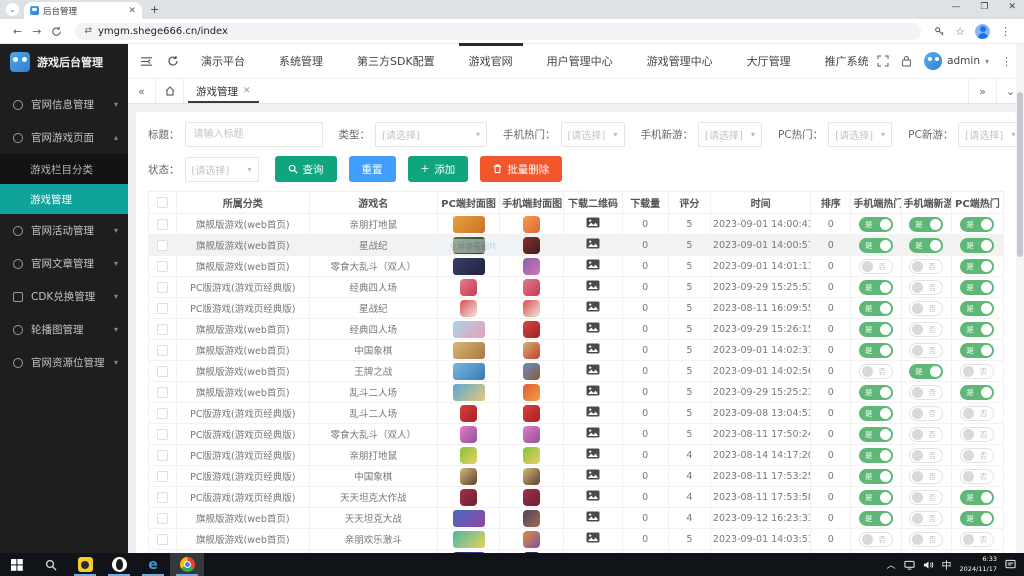 The height and width of the screenshot is (576, 1024). I want to click on scrollbar-thumb, so click(1020, 174).